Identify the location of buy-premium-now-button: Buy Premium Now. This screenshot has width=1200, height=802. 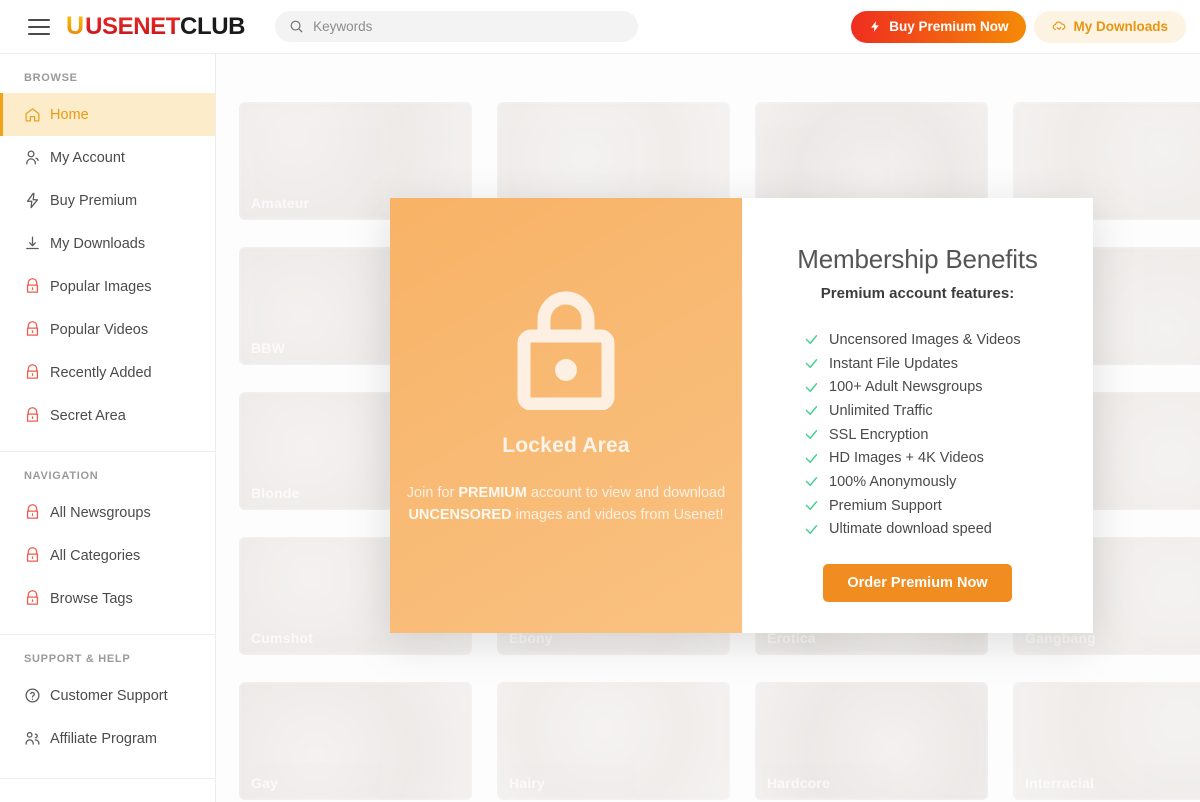
(939, 26).